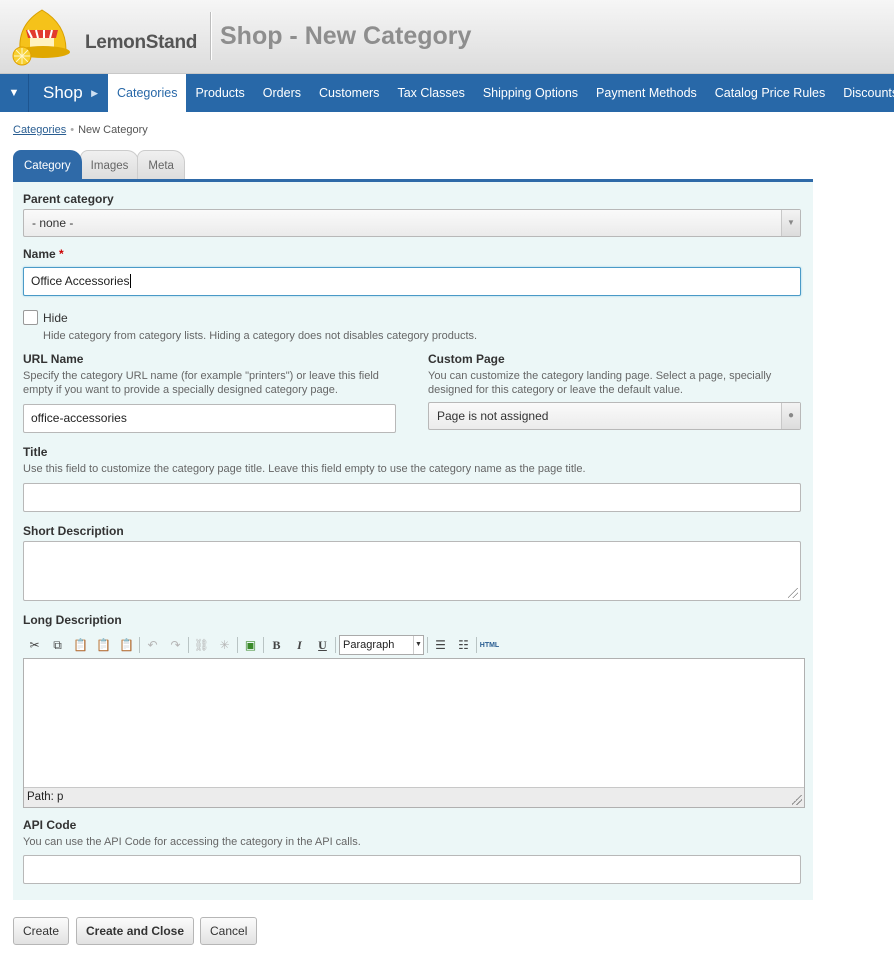 The image size is (894, 960). What do you see at coordinates (41, 931) in the screenshot?
I see `create-button: Create` at bounding box center [41, 931].